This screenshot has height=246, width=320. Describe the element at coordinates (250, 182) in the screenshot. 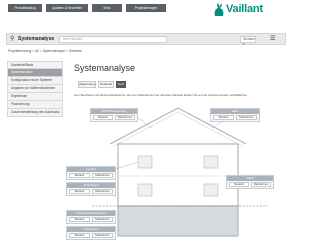

I see `zone-wand: Wand Bestand Maßnahmen` at that location.